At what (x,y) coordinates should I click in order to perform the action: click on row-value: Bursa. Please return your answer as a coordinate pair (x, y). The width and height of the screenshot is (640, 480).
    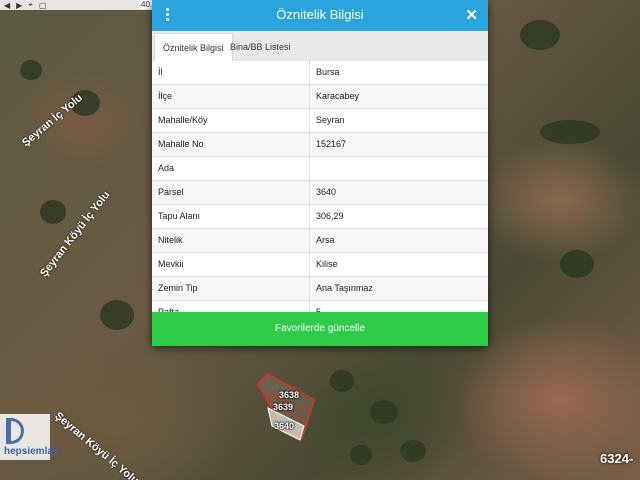
    Looking at the image, I should click on (328, 72).